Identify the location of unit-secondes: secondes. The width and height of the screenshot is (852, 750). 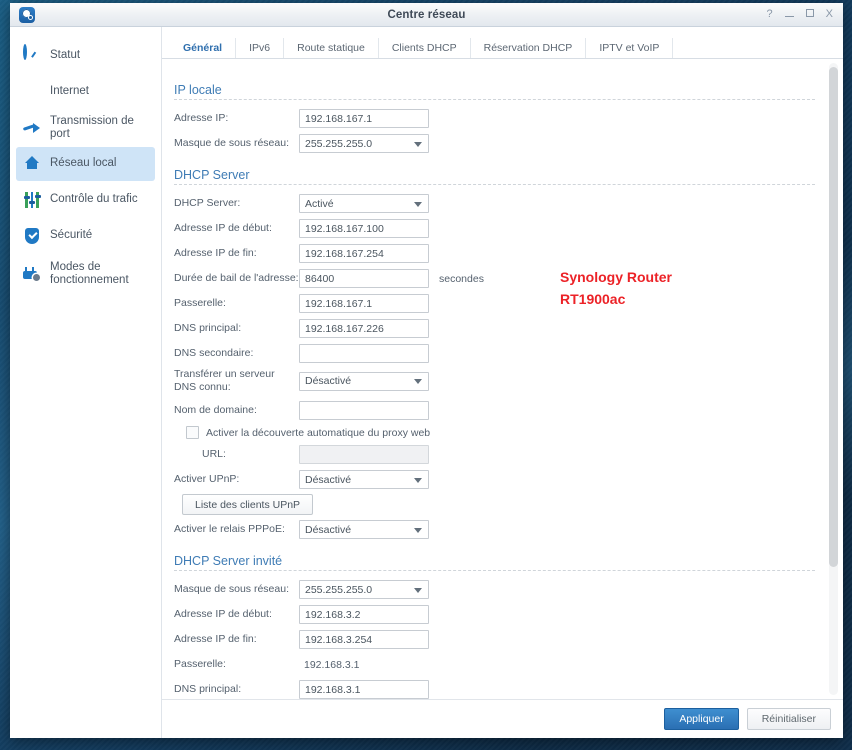
(461, 278).